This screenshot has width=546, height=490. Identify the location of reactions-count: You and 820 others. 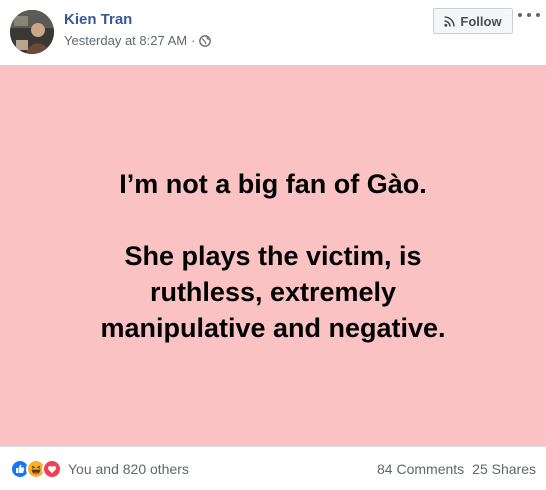
(128, 469).